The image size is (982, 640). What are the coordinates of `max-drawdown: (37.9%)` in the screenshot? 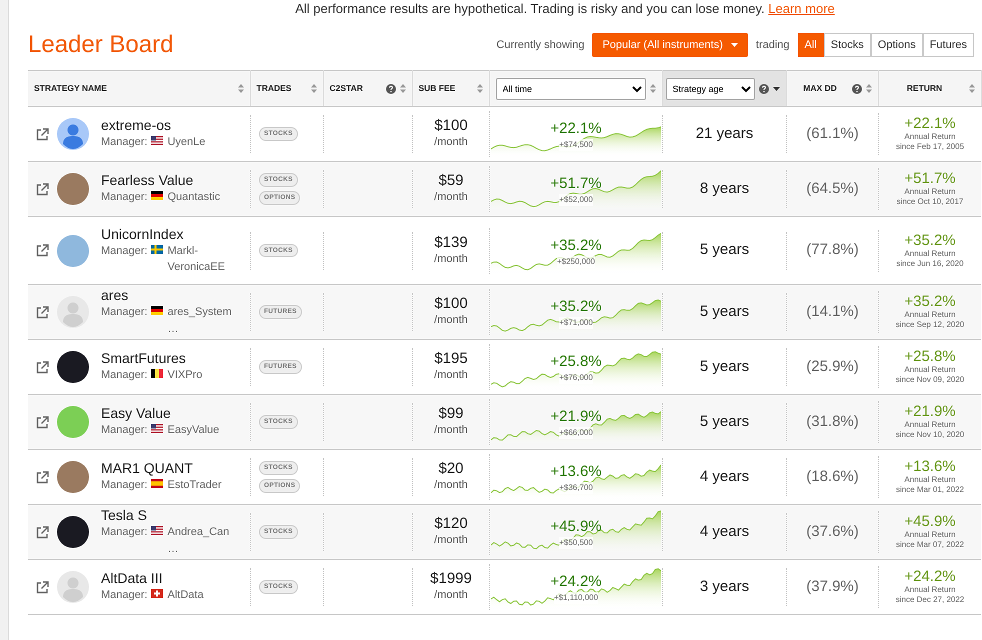 It's located at (832, 586).